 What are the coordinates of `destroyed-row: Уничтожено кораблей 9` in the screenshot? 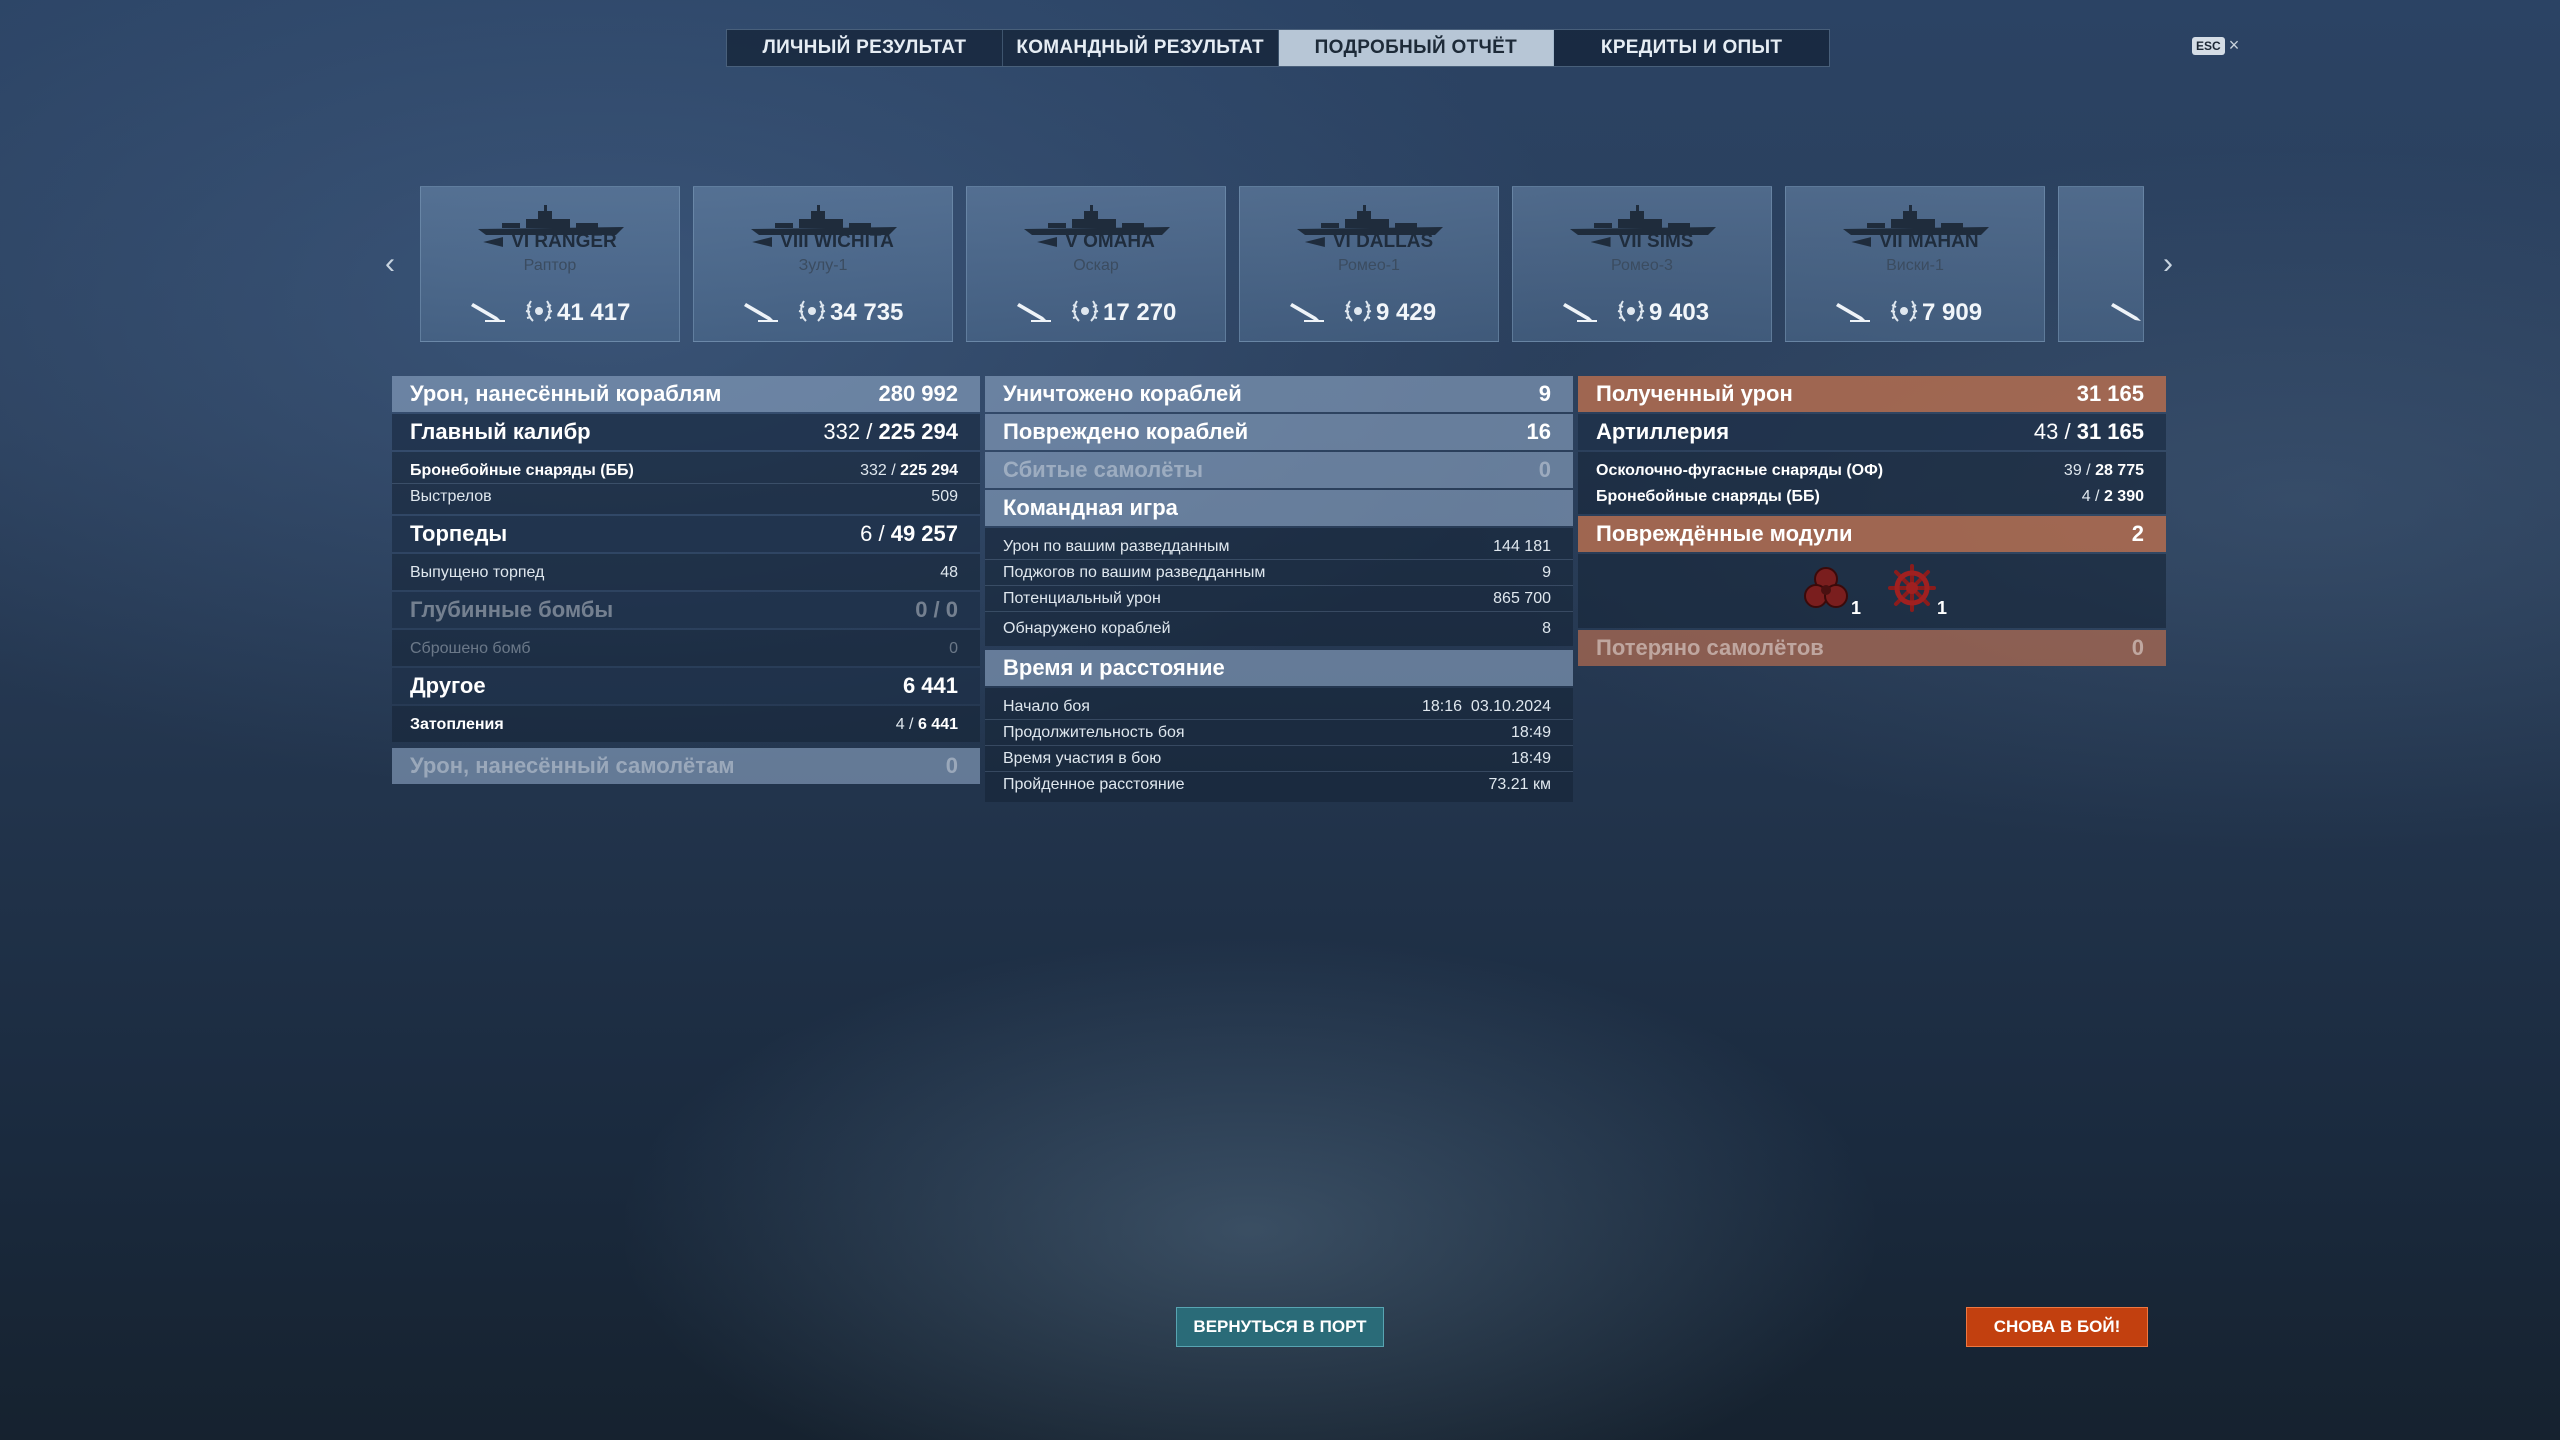 It's located at (1279, 394).